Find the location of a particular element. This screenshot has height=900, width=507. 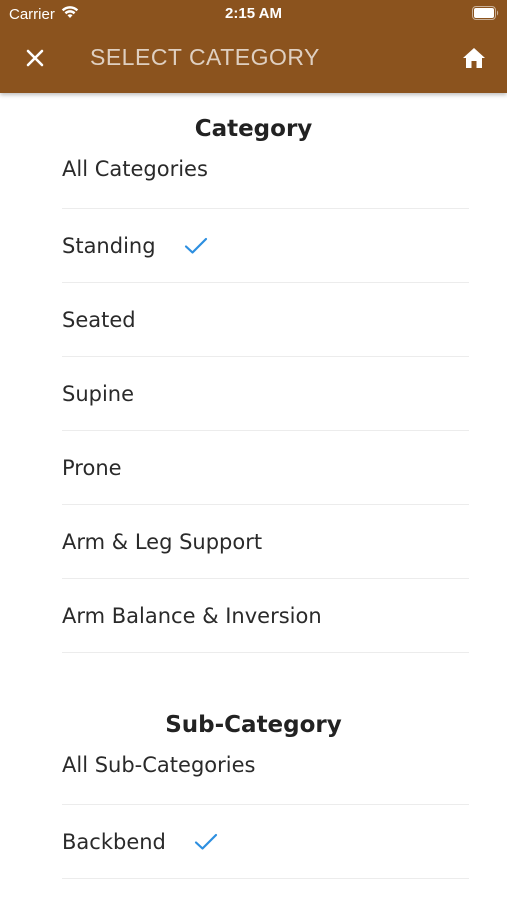

subcategory-section-title: Sub-Category is located at coordinates (253, 725).